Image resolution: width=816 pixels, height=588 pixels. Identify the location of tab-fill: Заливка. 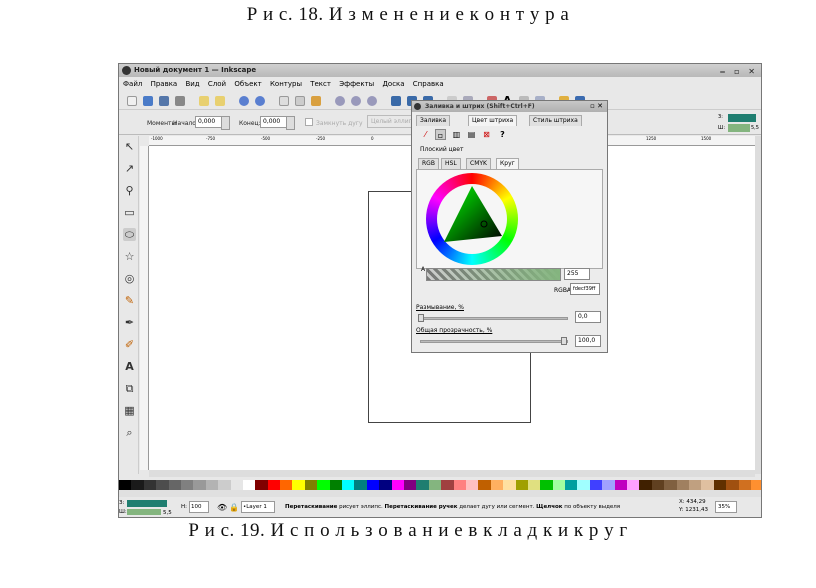
(433, 120).